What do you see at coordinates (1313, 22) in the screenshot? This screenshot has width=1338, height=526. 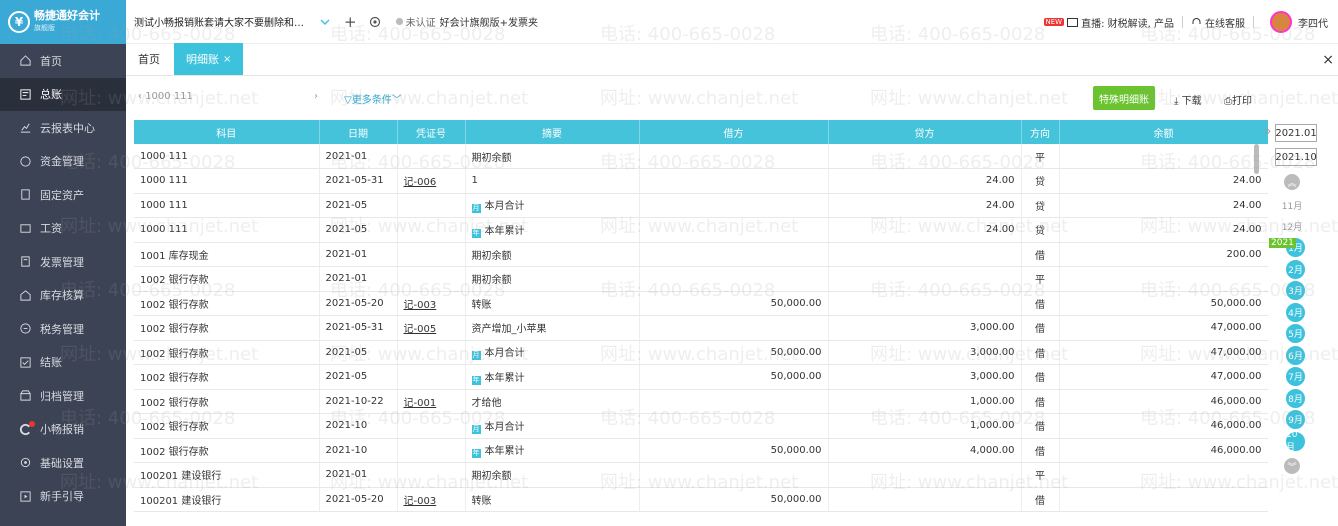 I see `user-name: 李四代` at bounding box center [1313, 22].